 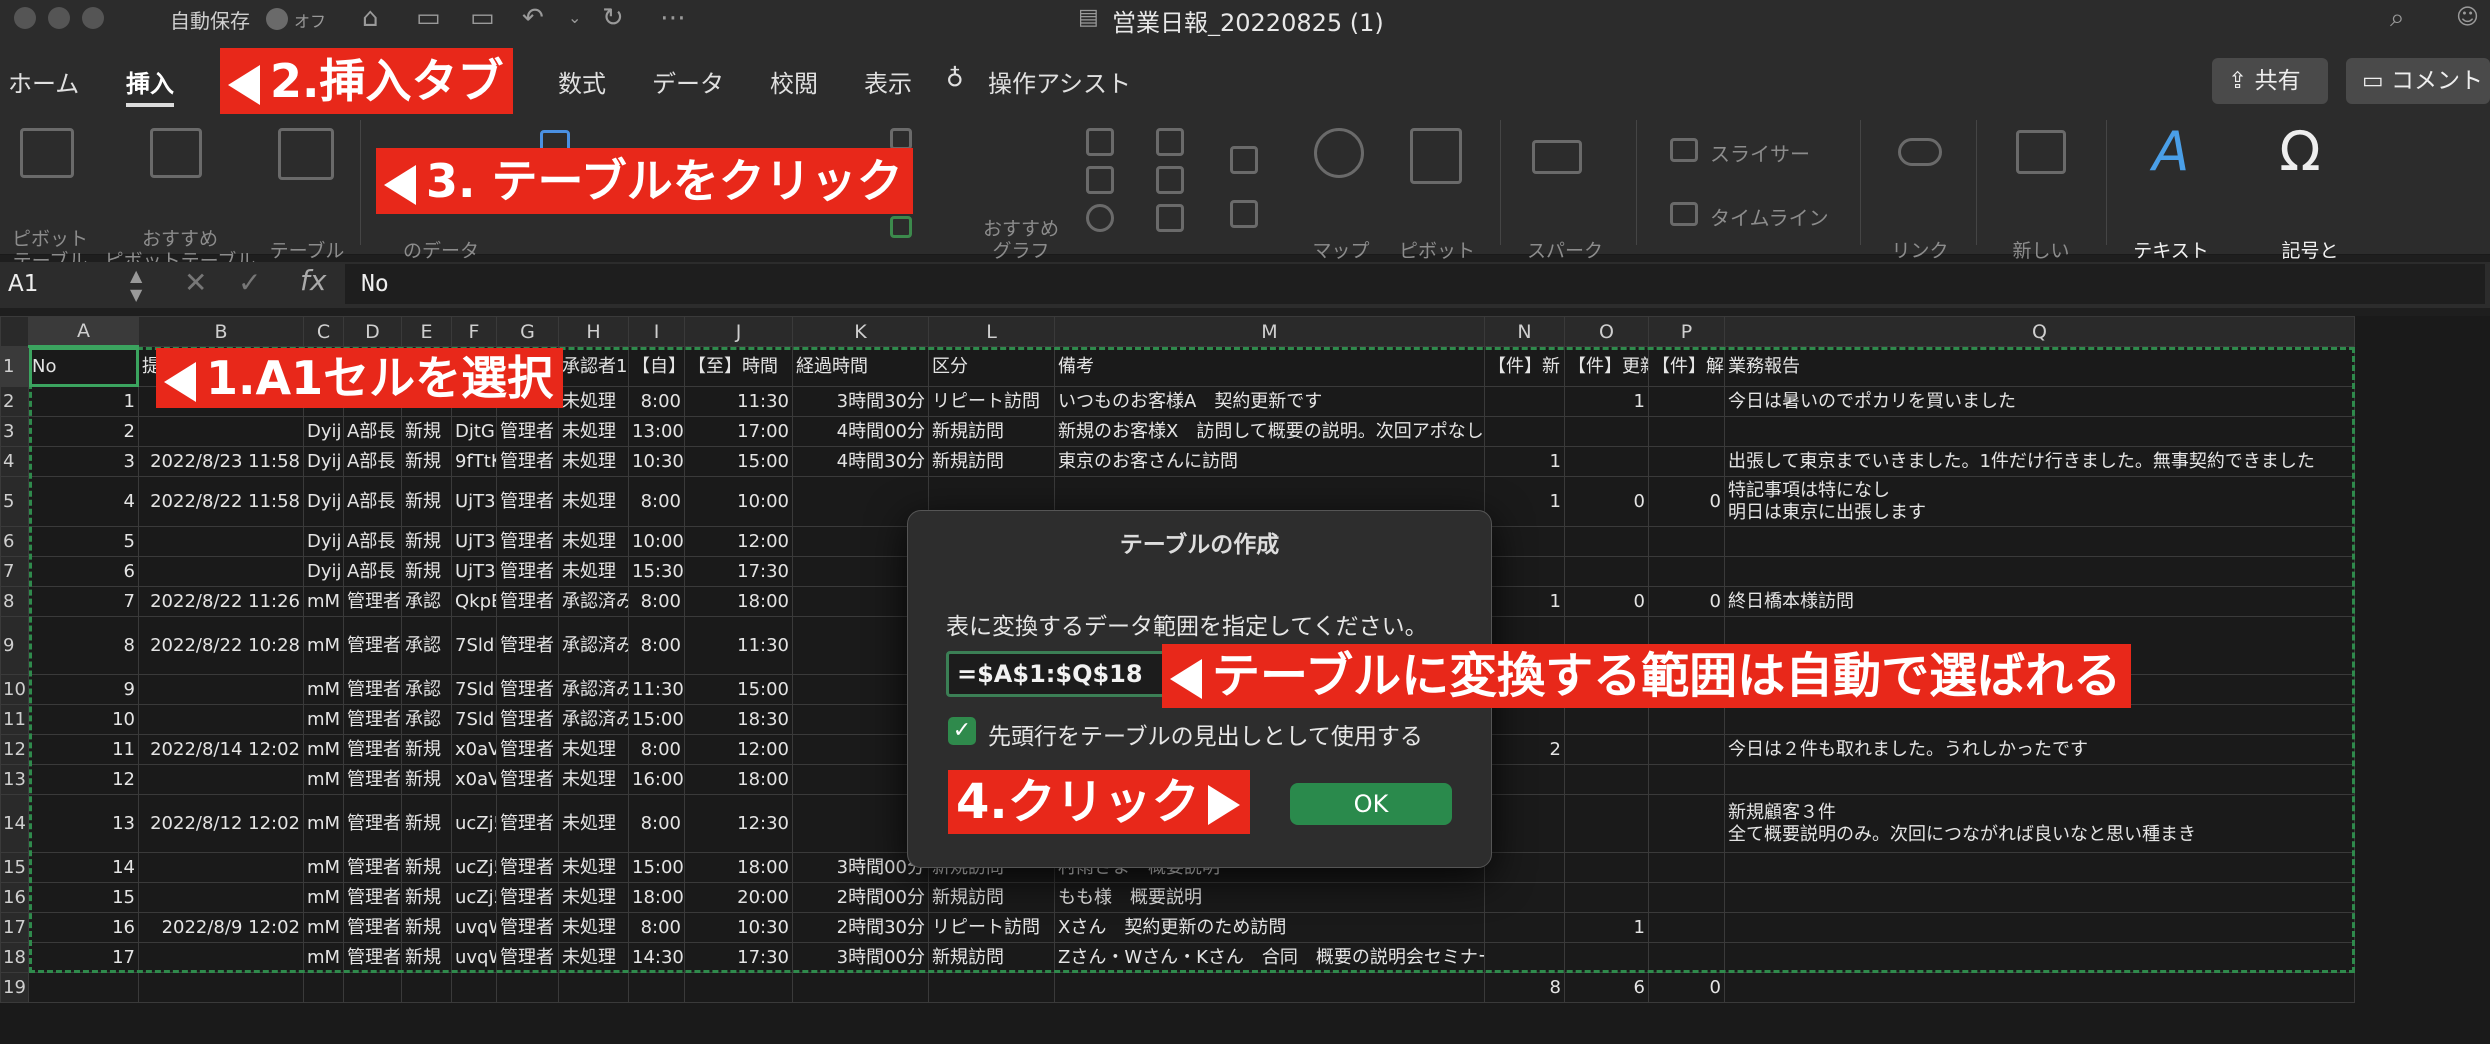 What do you see at coordinates (323, 823) in the screenshot?
I see `cell-c14: mM` at bounding box center [323, 823].